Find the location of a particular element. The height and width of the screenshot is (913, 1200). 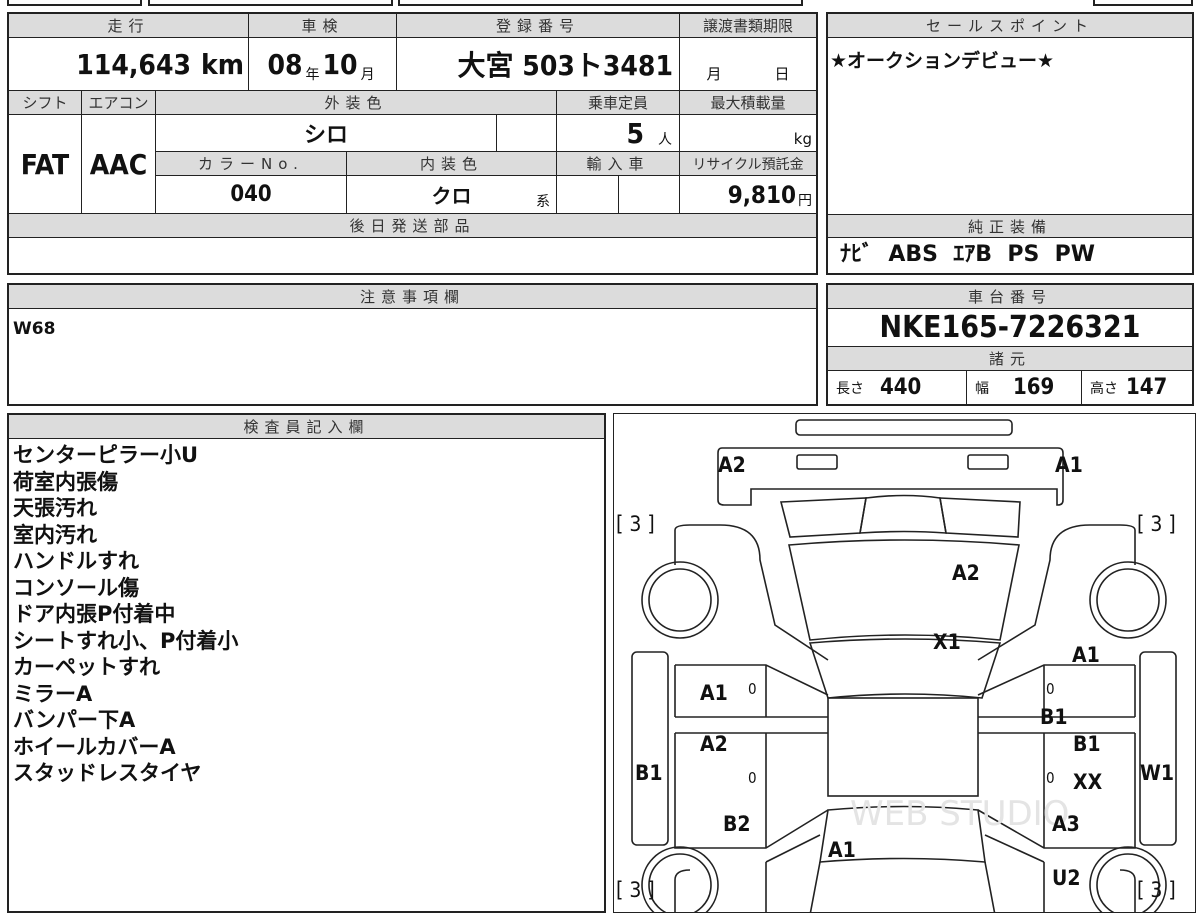

sill-right-shape is located at coordinates (1157, 748).